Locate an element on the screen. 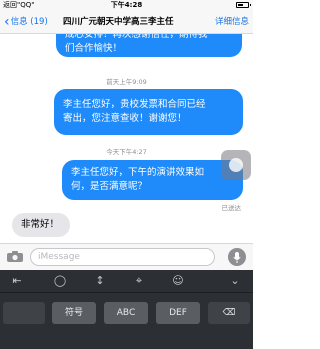 Image resolution: width=320 pixels, height=349 pixels. incoming-message: 非常好！ is located at coordinates (41, 225).